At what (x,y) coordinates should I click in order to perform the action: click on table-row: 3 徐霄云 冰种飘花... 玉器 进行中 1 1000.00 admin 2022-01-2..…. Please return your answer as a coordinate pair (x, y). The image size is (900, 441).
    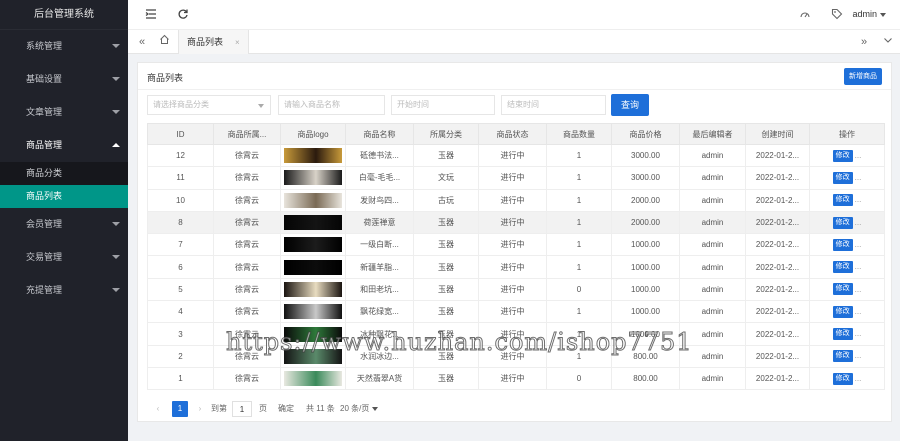
    Looking at the image, I should click on (516, 334).